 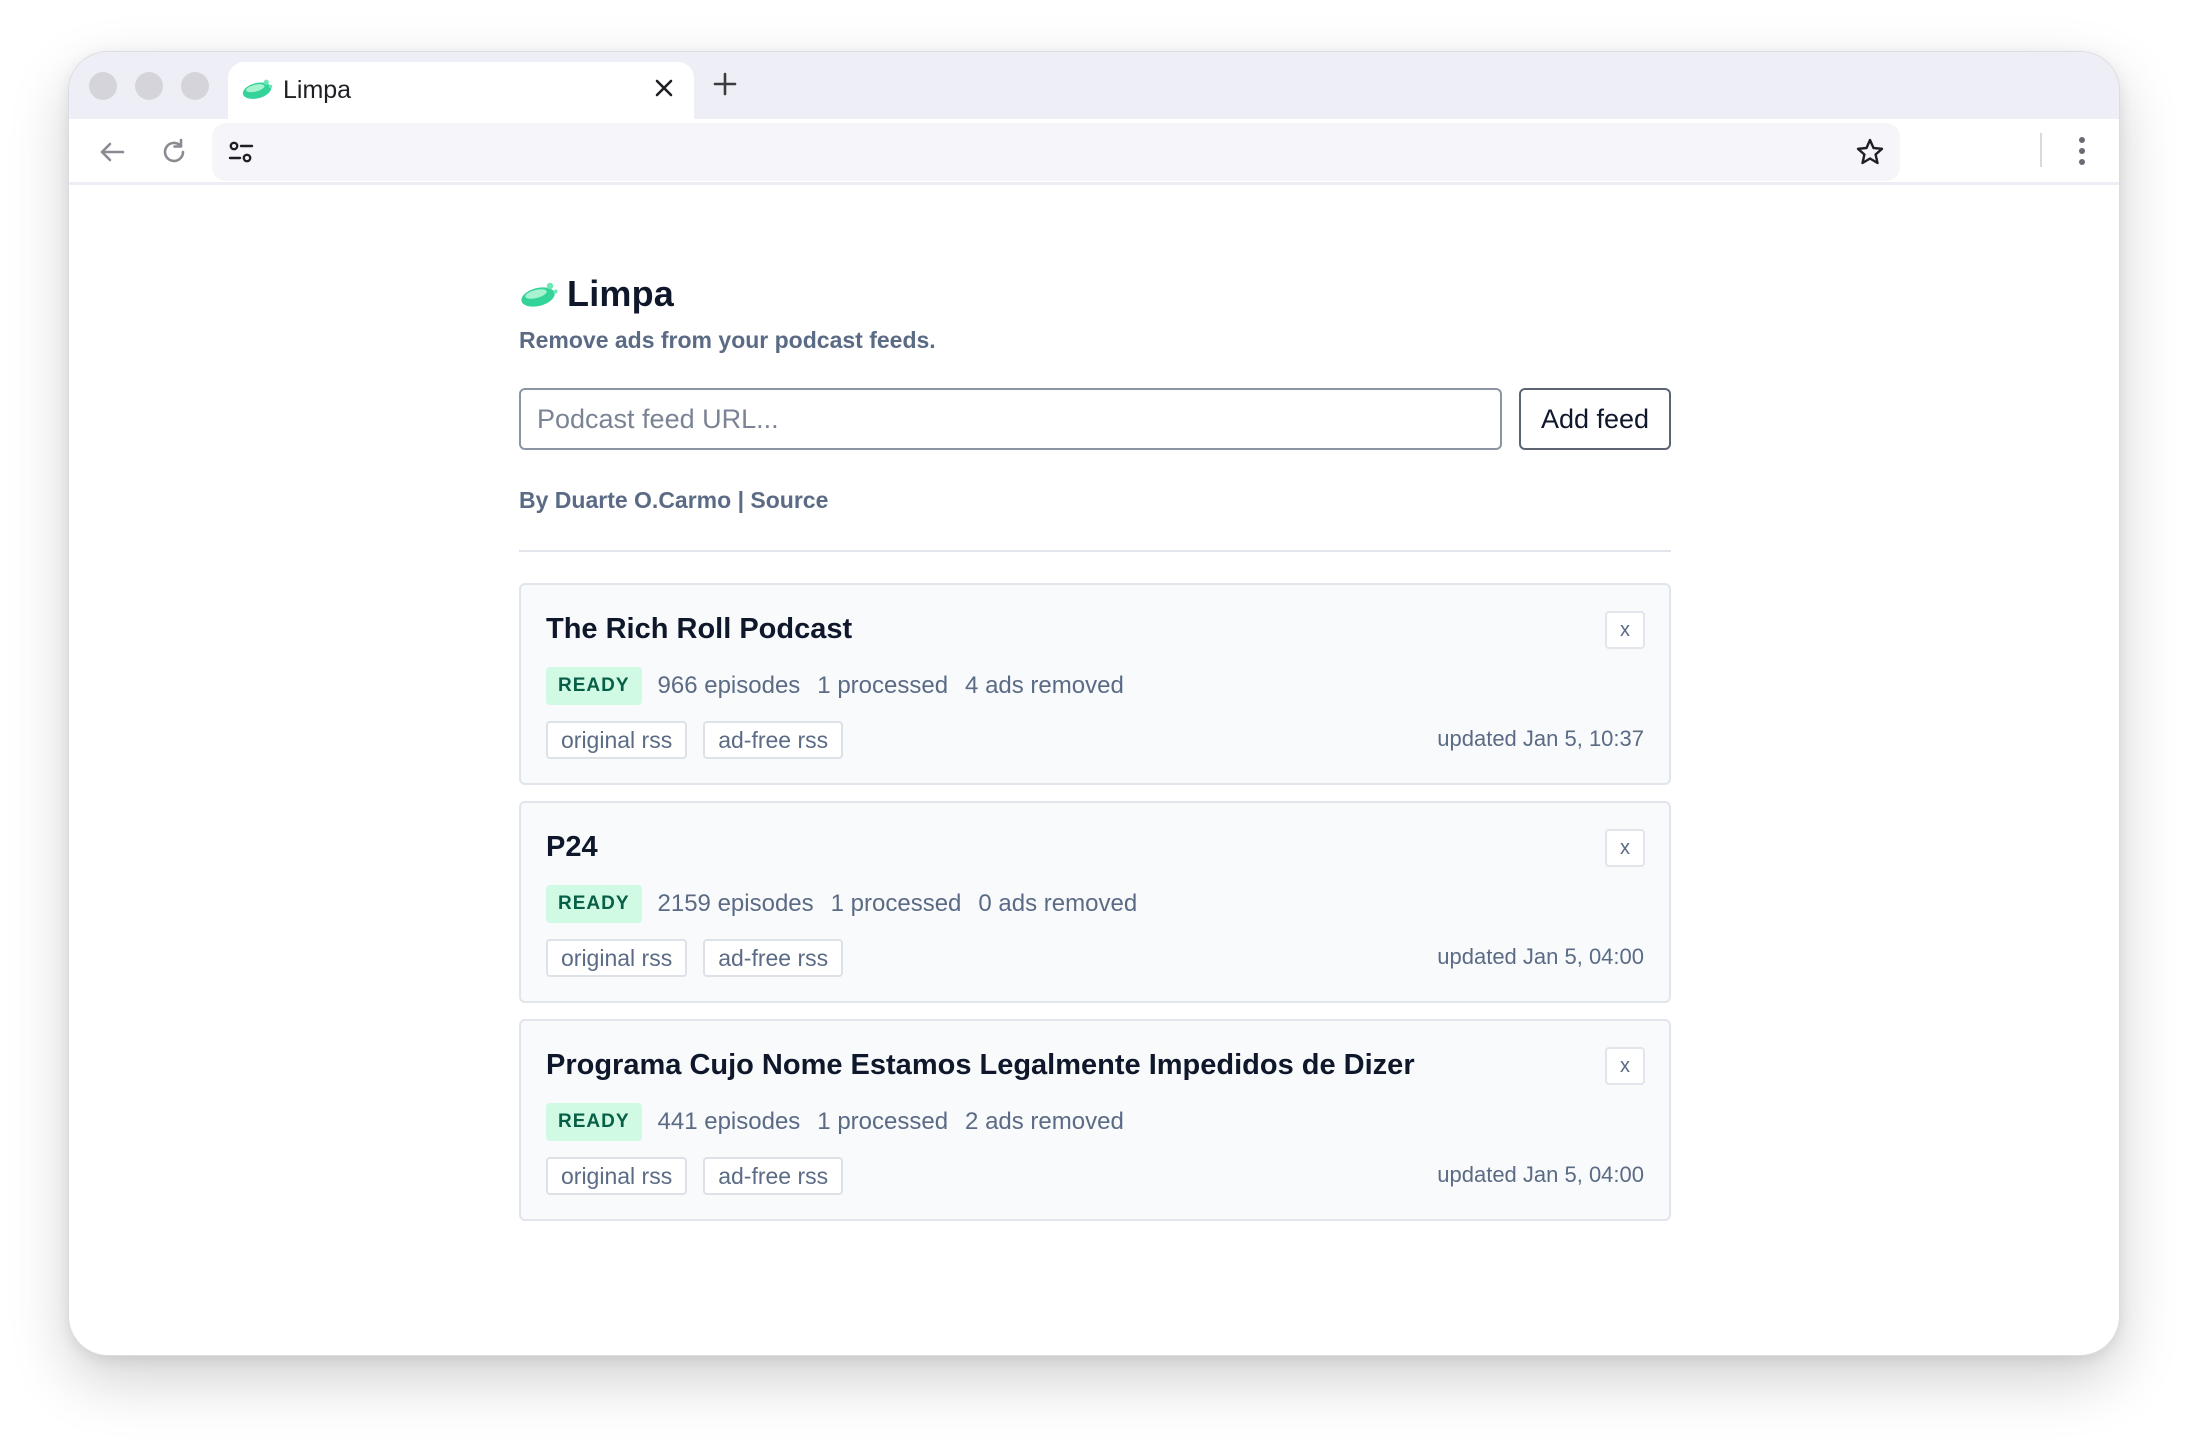 I want to click on window-minimize-dot, so click(x=149, y=86).